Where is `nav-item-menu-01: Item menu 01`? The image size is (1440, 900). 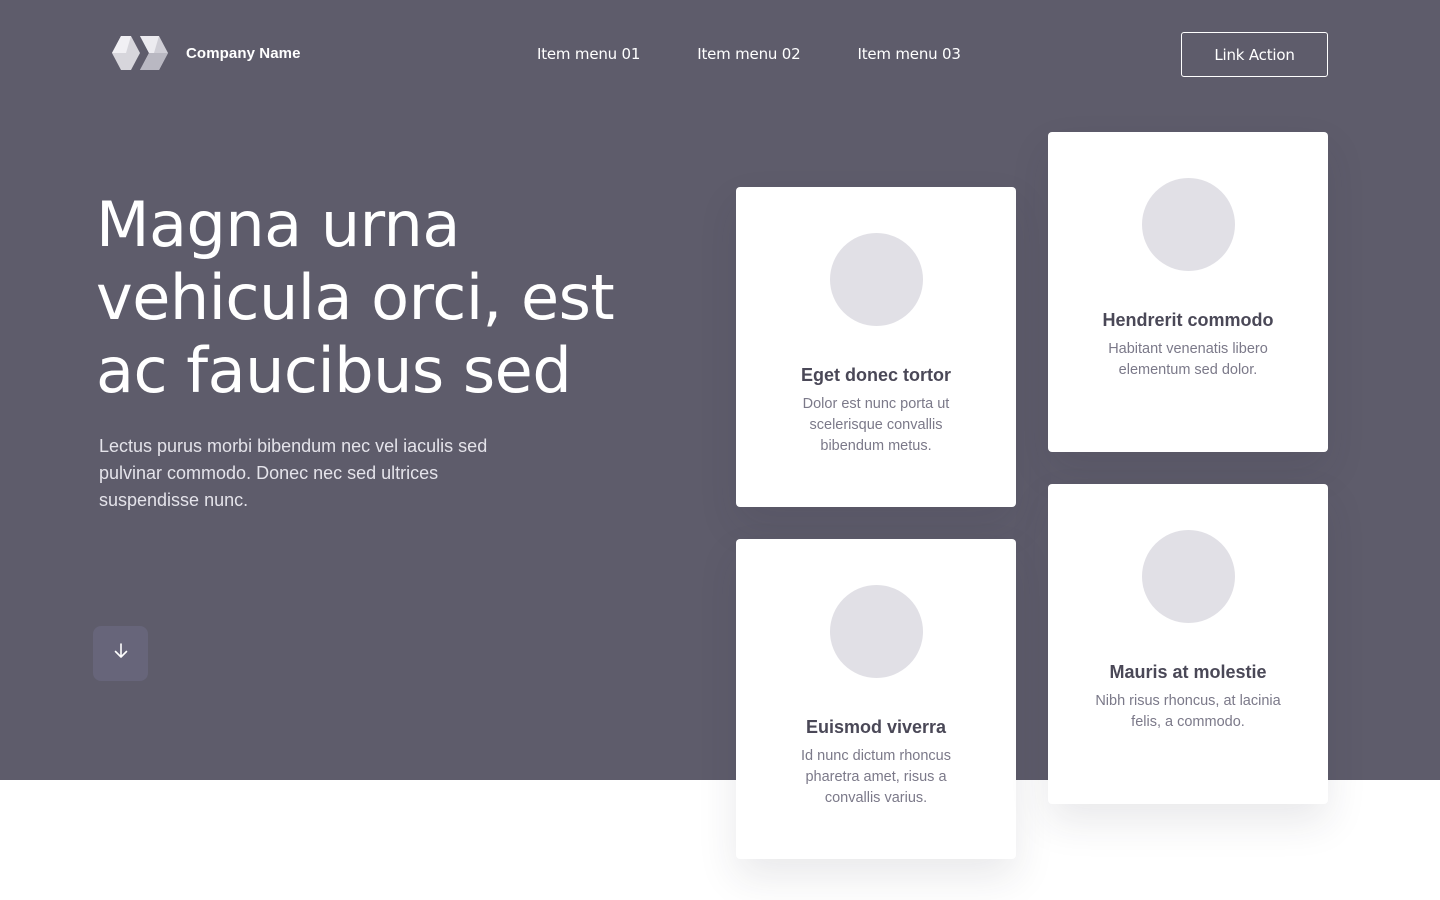
nav-item-menu-01: Item menu 01 is located at coordinates (588, 54).